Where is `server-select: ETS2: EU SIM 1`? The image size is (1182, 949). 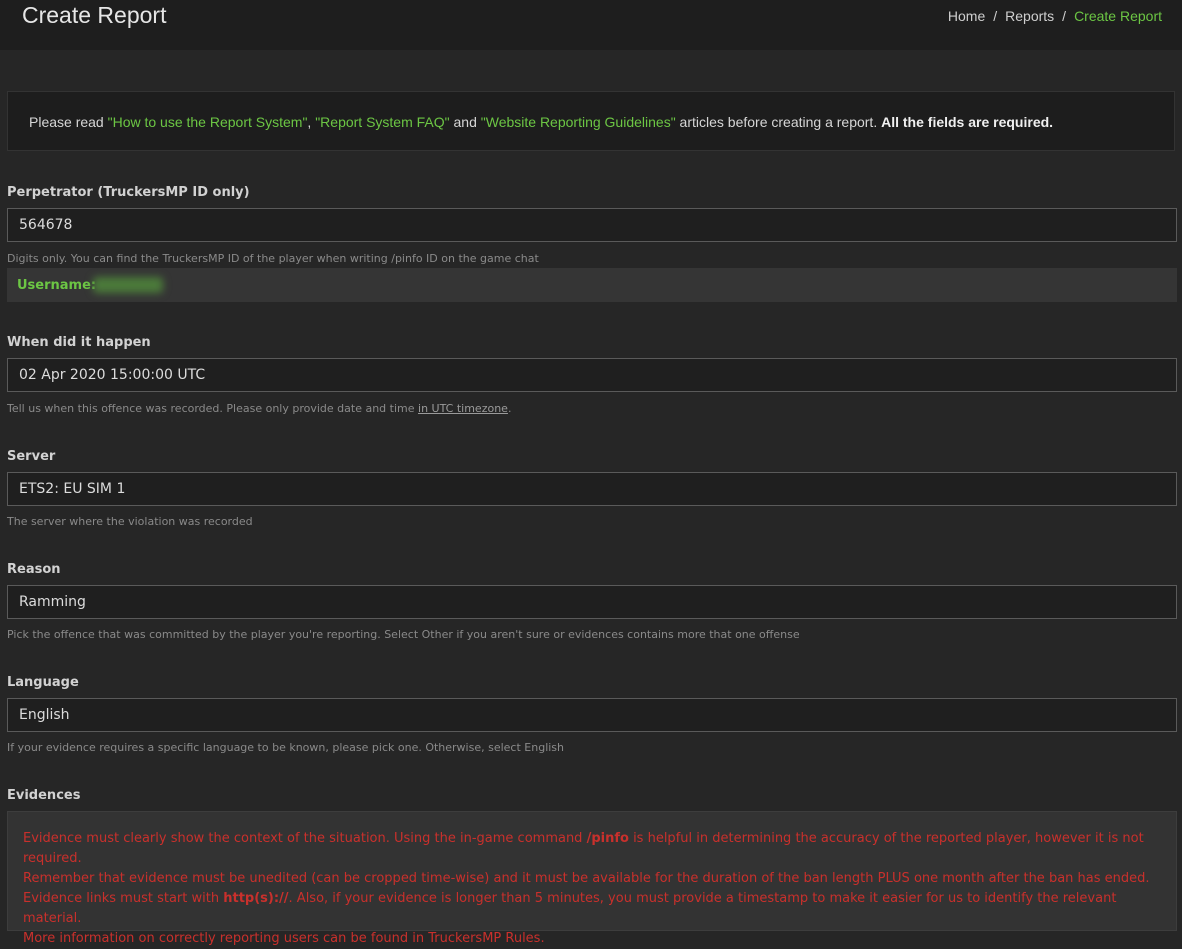
server-select: ETS2: EU SIM 1 is located at coordinates (592, 489).